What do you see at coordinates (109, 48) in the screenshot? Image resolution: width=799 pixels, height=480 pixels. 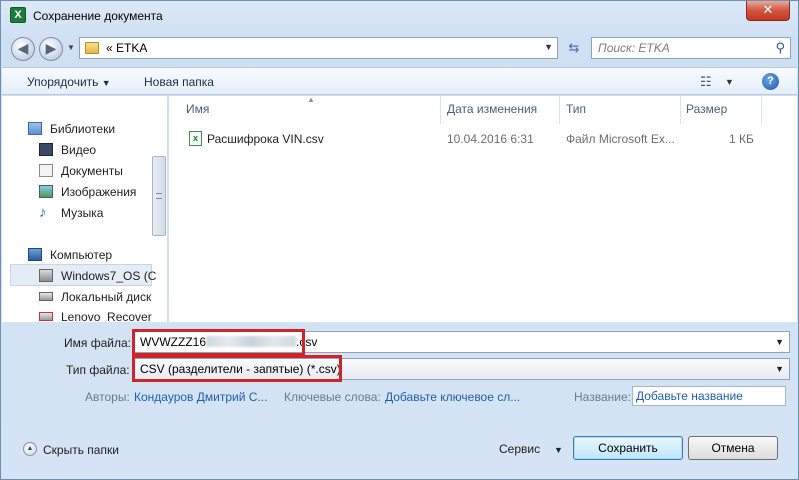 I see `path-overflow-chevron: «` at bounding box center [109, 48].